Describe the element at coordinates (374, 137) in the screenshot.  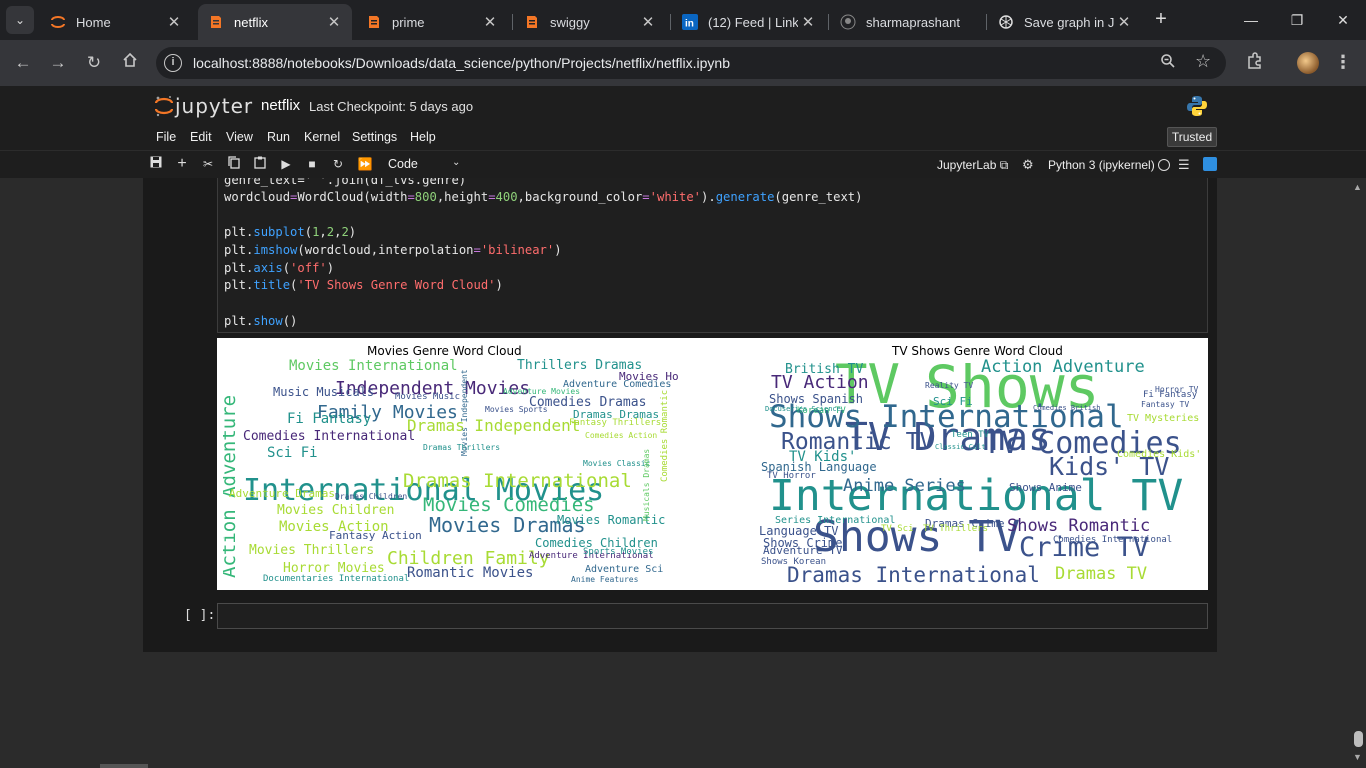
I see `menu-settings: Settings` at that location.